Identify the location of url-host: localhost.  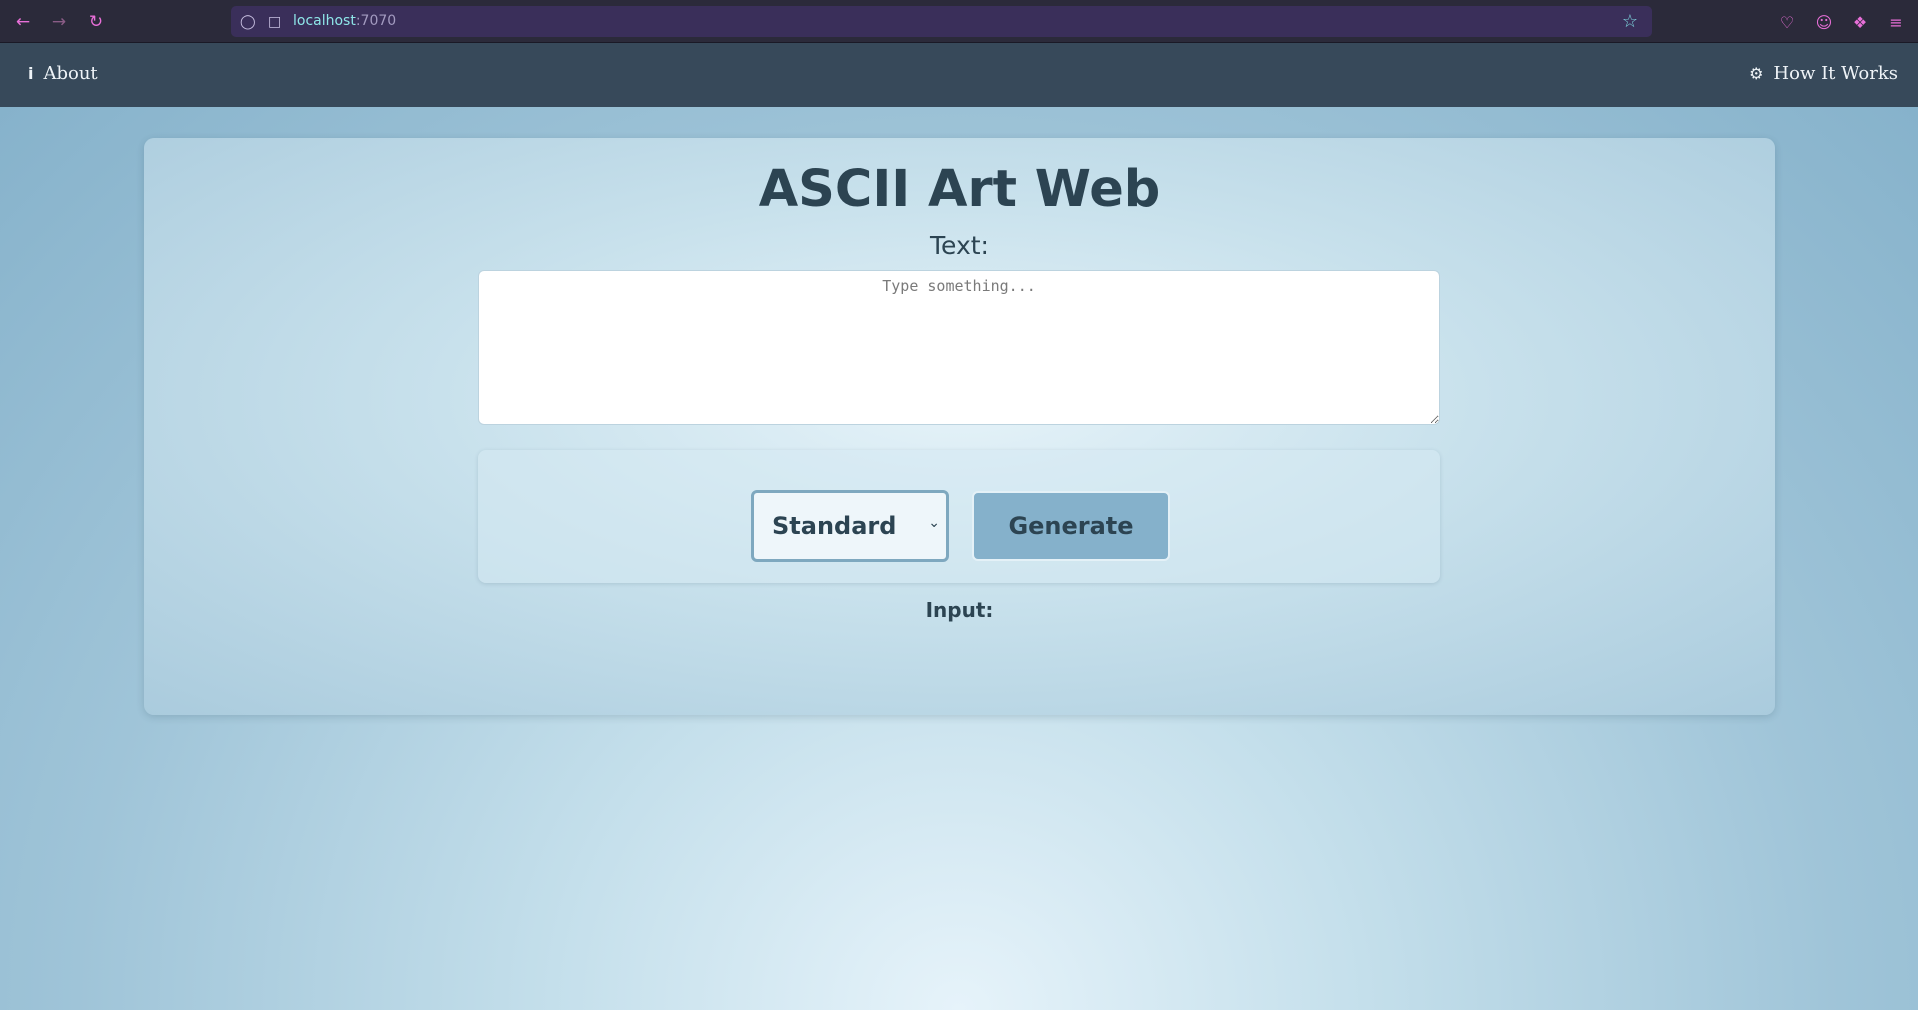
(324, 21).